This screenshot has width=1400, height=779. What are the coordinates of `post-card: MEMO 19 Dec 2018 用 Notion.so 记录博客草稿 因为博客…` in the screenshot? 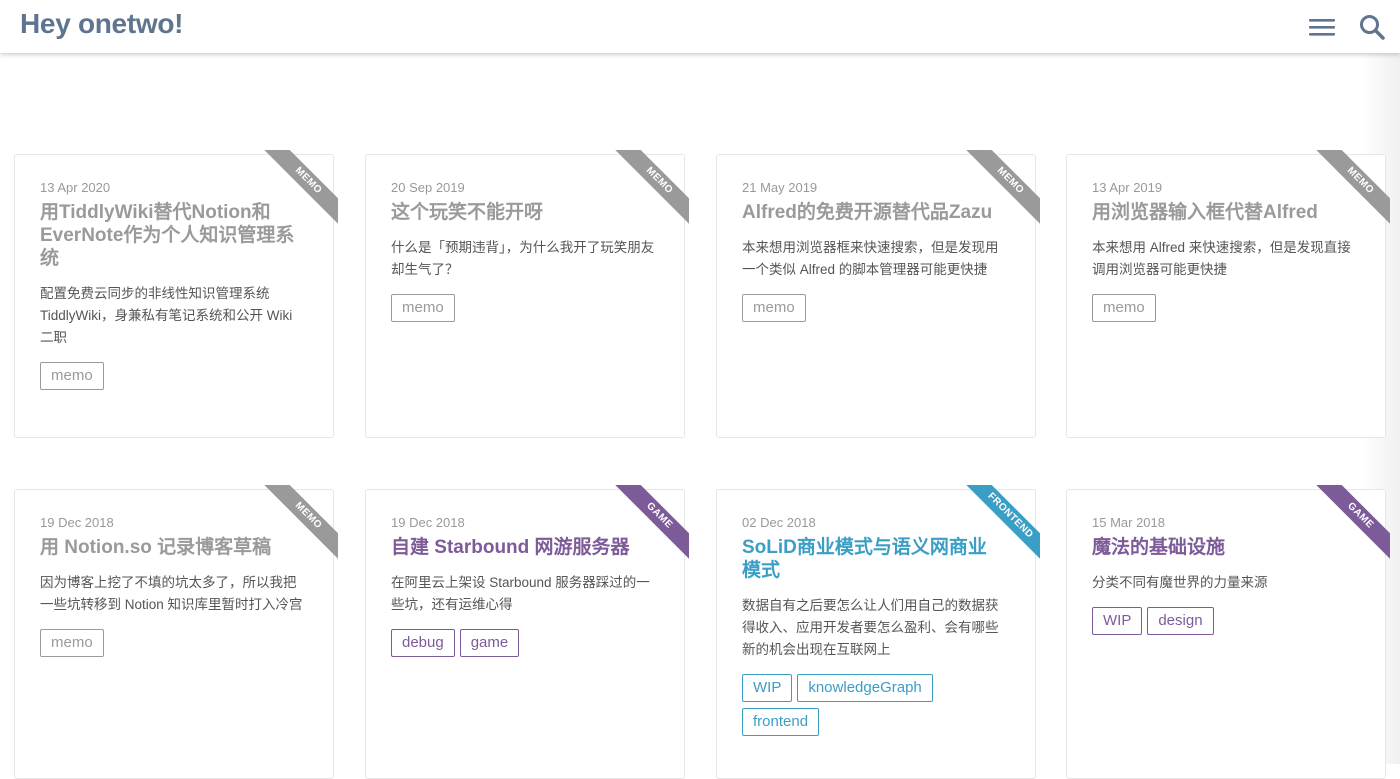 It's located at (176, 632).